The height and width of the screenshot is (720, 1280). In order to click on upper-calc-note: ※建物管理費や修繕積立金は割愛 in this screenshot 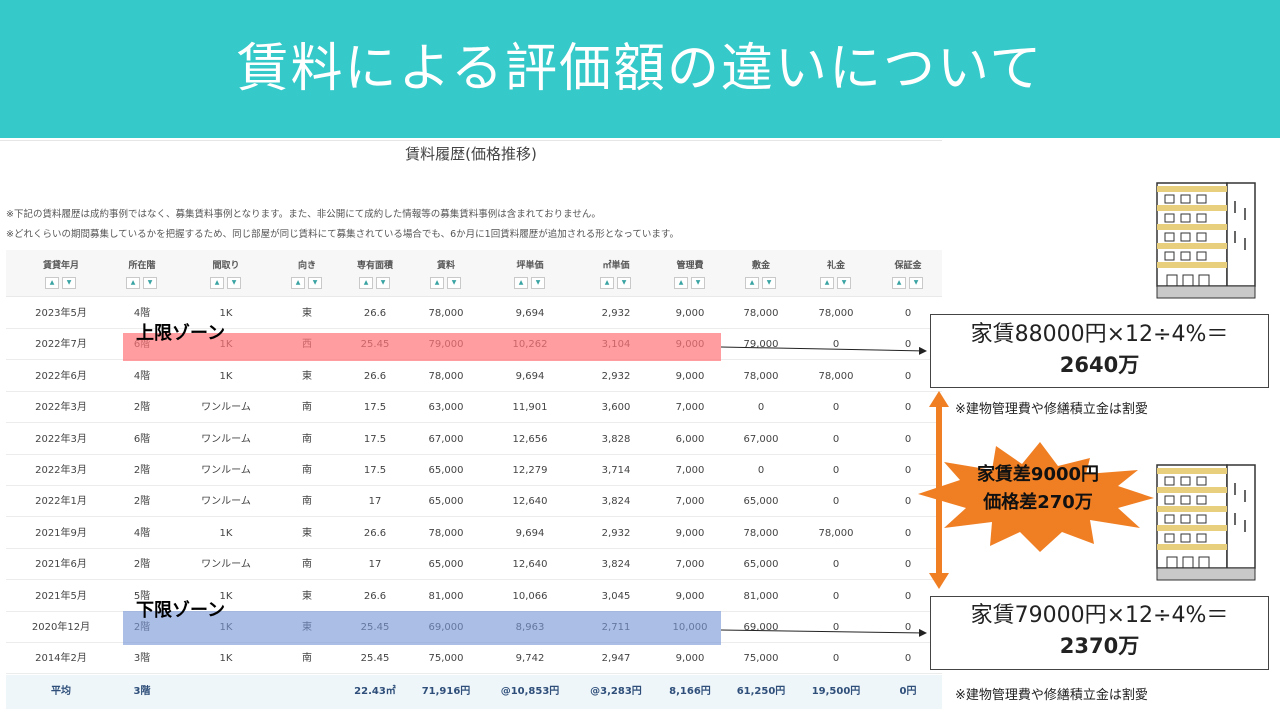, I will do `click(1051, 409)`.